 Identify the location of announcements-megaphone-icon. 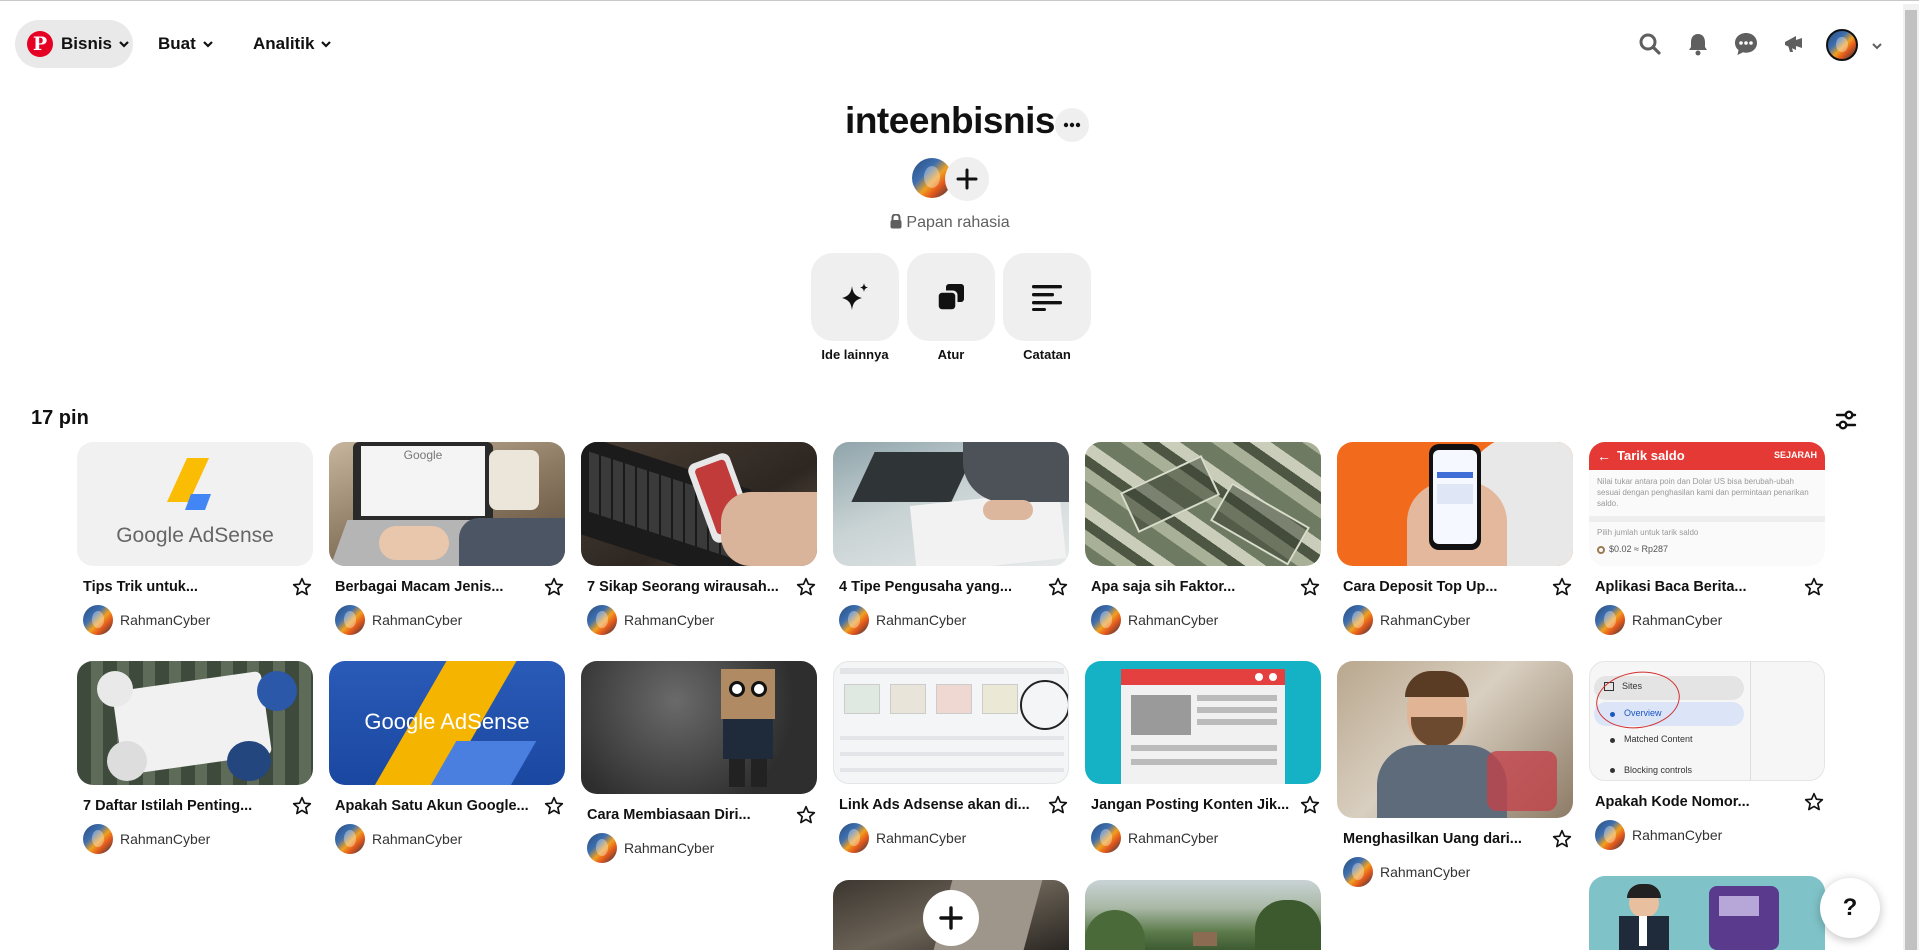
(1794, 44).